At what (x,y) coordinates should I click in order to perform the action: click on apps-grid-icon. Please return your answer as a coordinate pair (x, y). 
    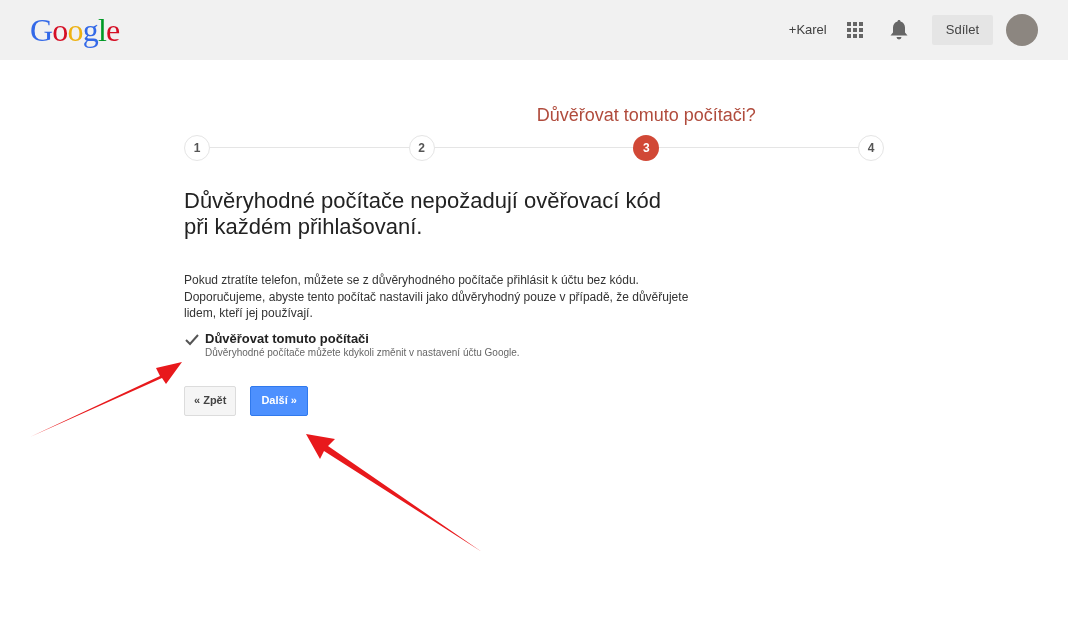
    Looking at the image, I should click on (854, 30).